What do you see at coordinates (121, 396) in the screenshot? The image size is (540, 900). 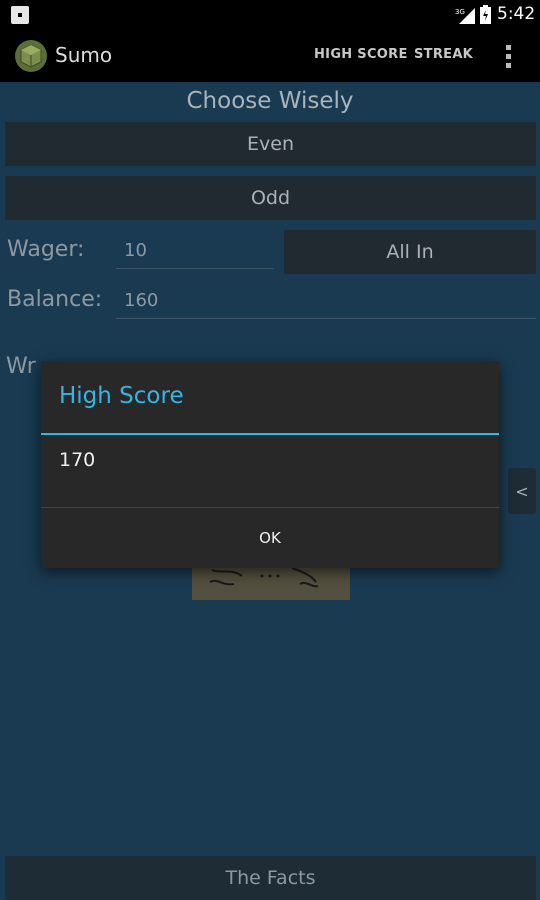 I see `dialog-title: High Score` at bounding box center [121, 396].